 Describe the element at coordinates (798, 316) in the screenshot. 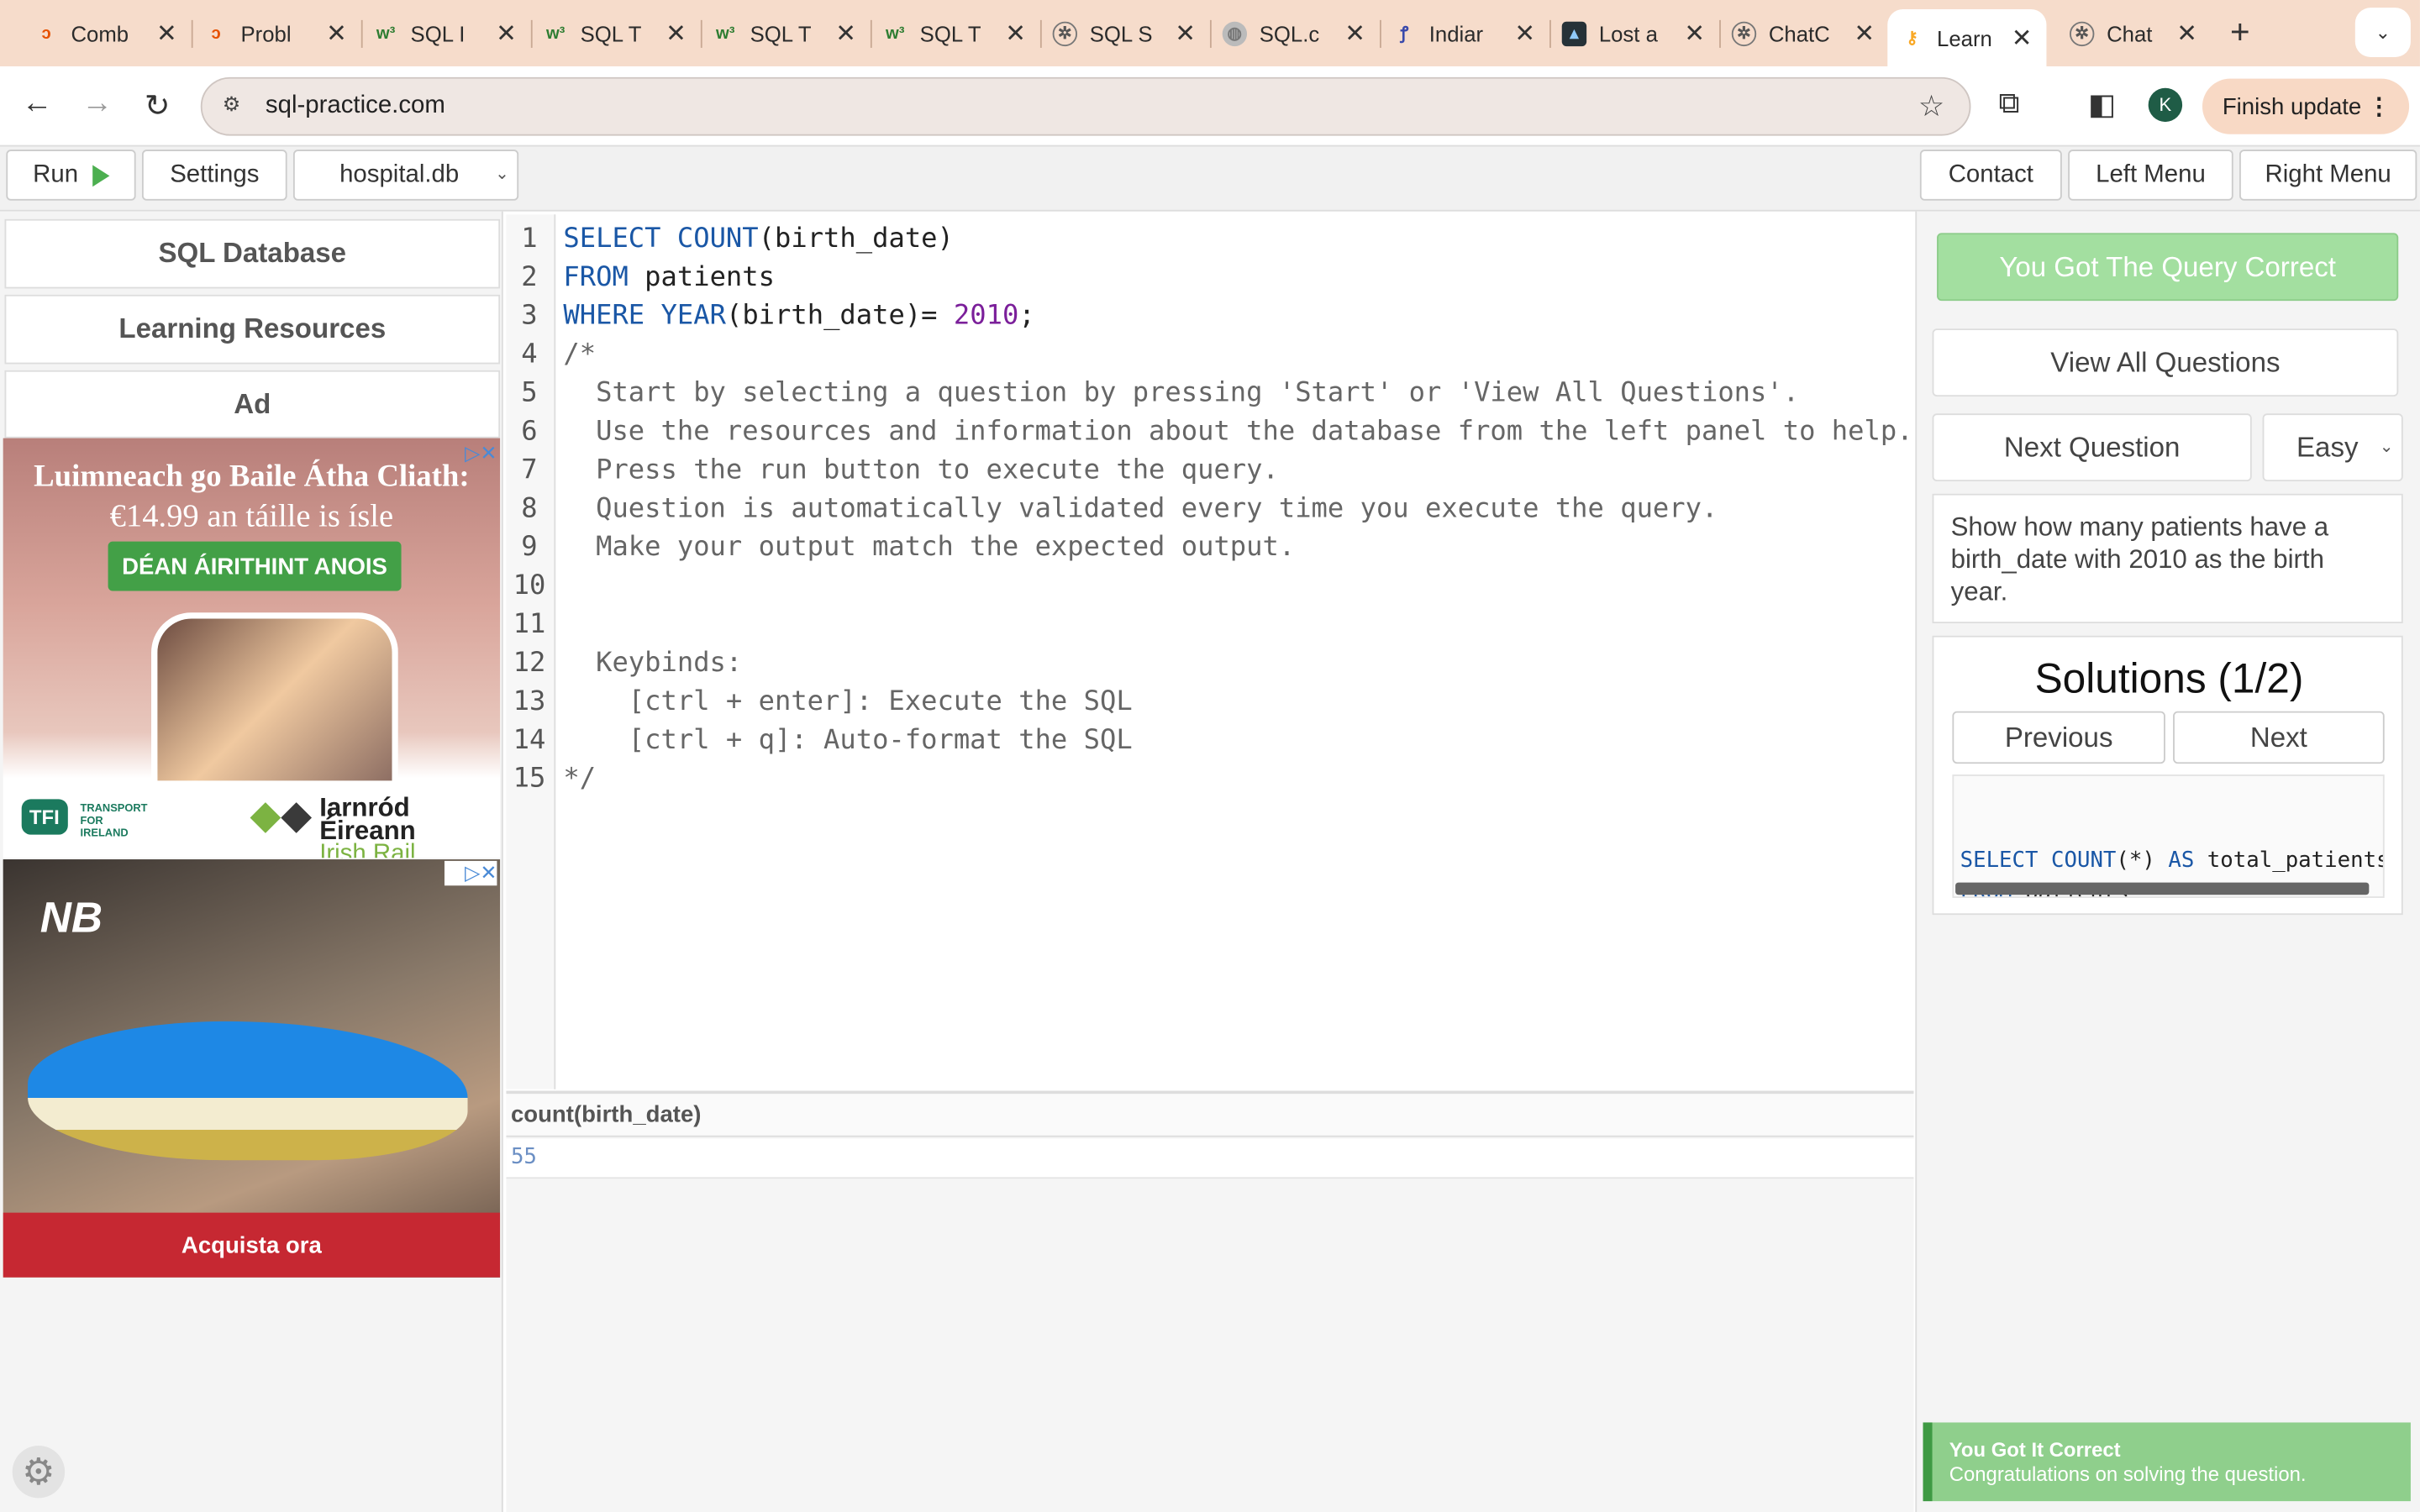

I see `code-line: WHERE YEAR(birth_date)= 2010;` at that location.